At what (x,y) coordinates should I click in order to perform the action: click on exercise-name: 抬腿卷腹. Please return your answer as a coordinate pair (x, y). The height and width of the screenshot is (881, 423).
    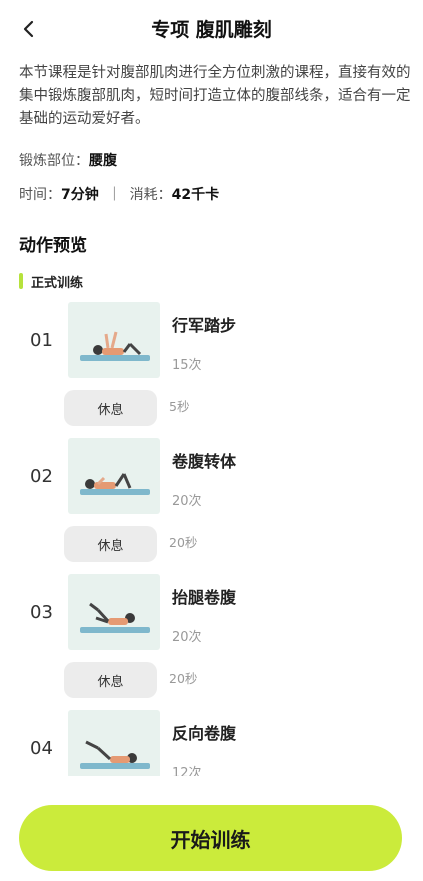
    Looking at the image, I should click on (204, 597).